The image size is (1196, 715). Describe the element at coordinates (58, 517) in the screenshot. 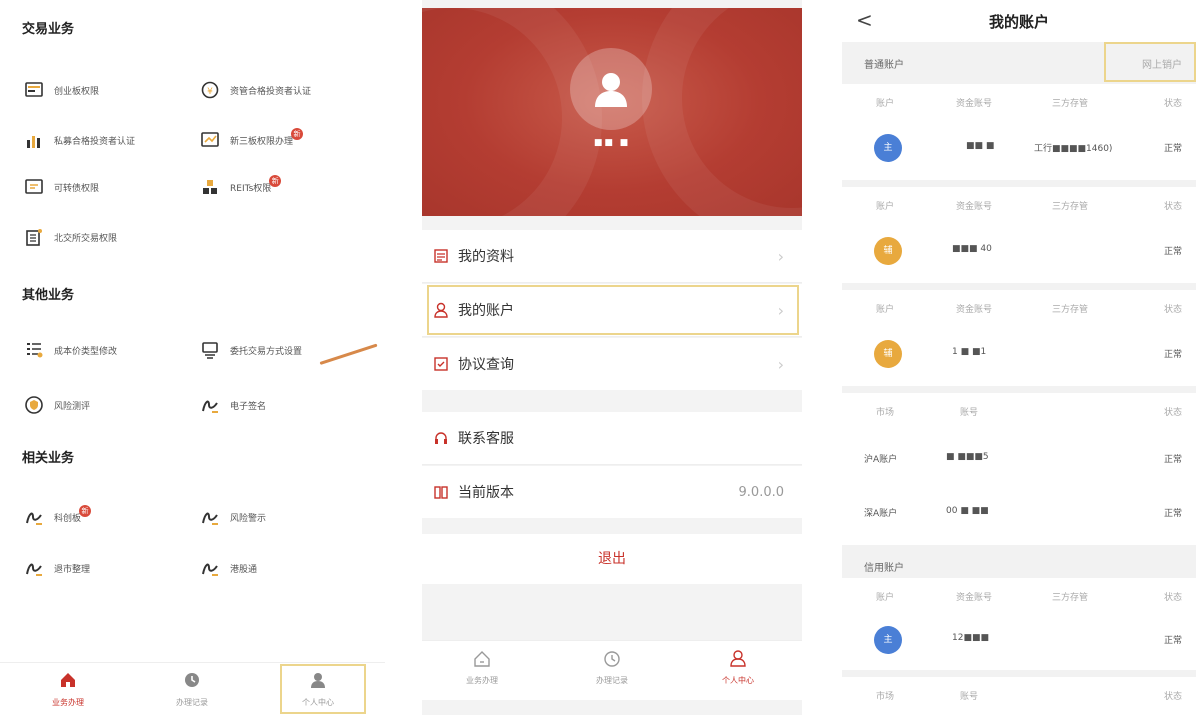

I see `star-market-item: 科创板 新` at that location.